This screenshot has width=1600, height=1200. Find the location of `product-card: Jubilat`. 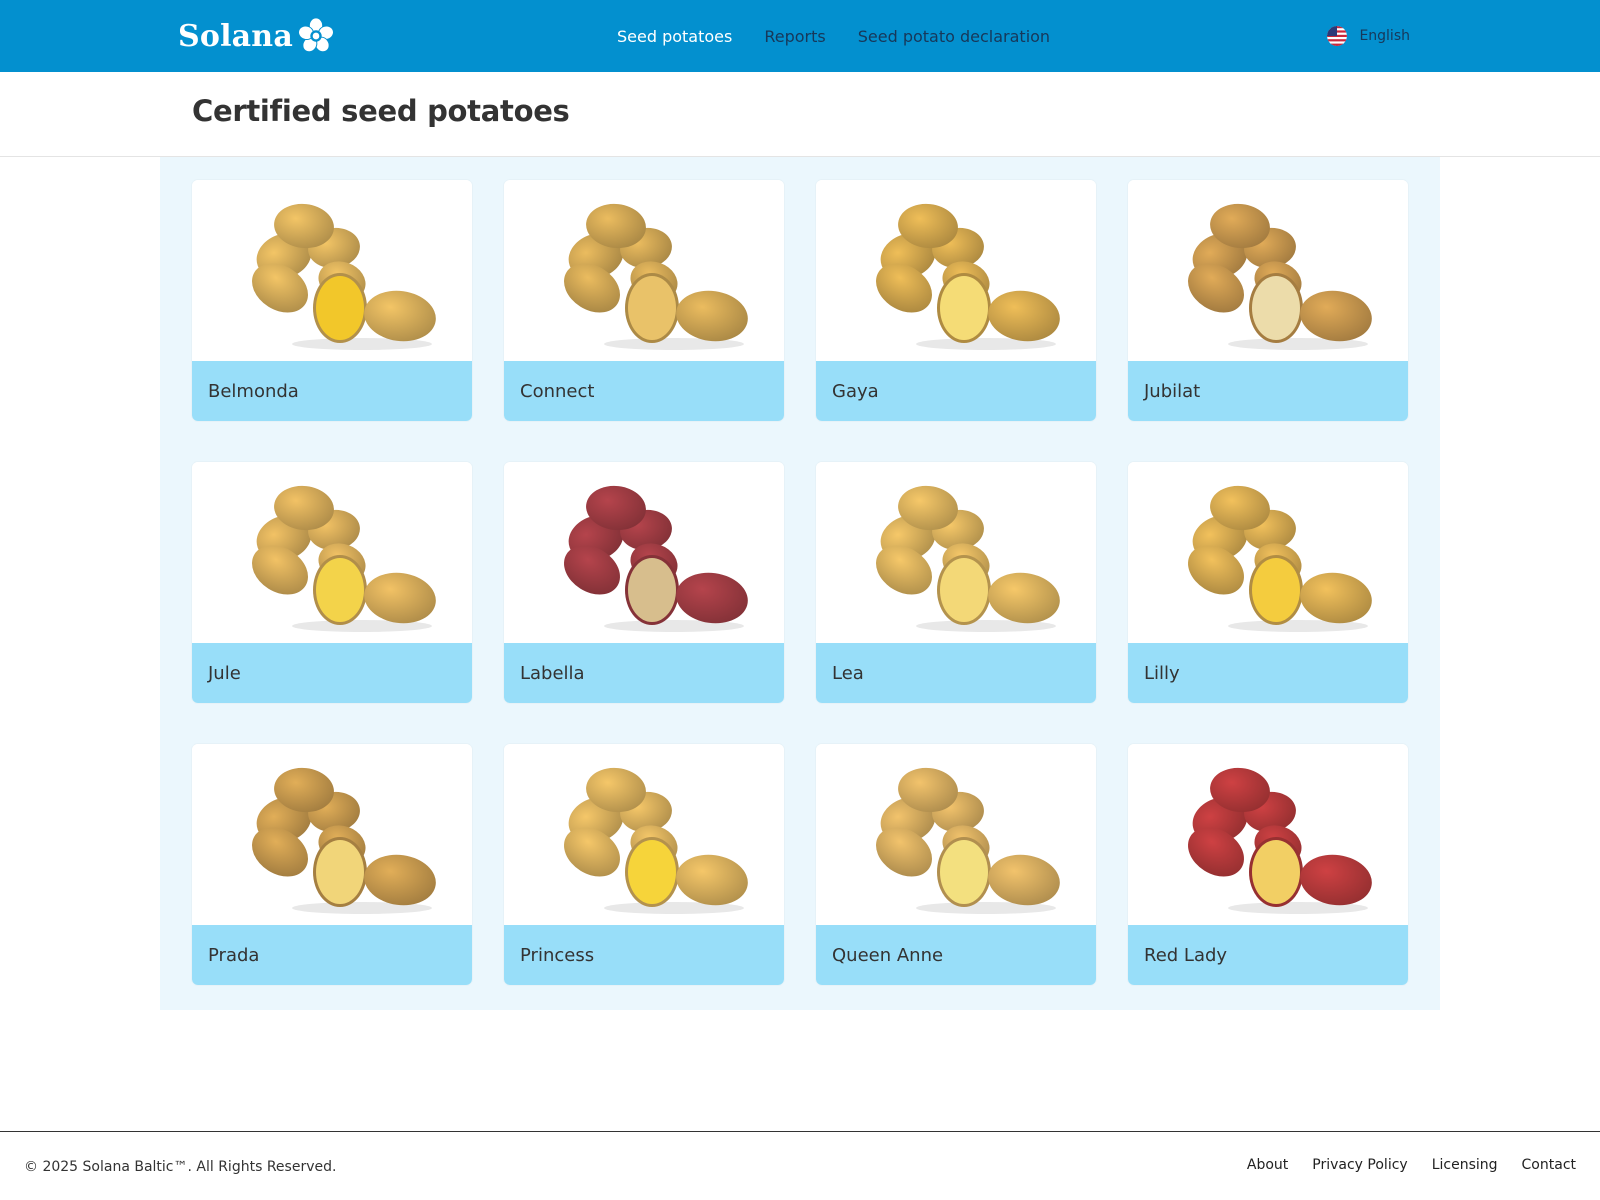

product-card: Jubilat is located at coordinates (1268, 300).